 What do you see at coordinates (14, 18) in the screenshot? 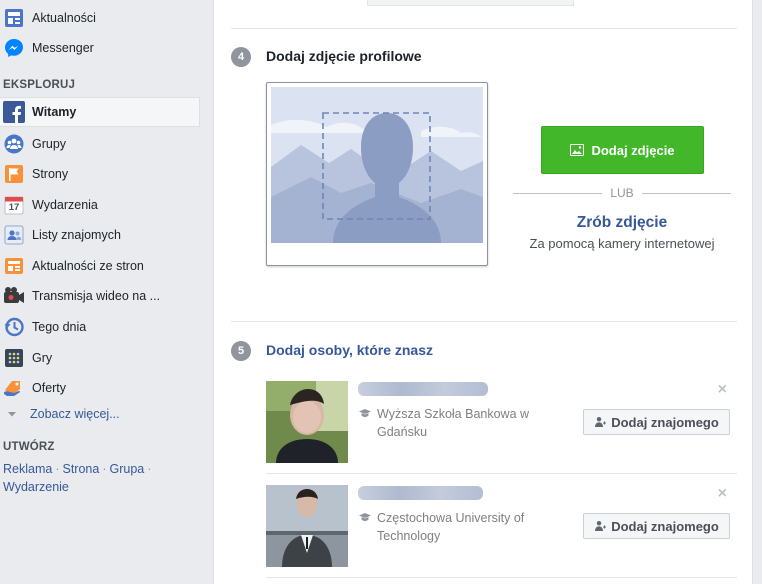
I see `news-feed-icon` at bounding box center [14, 18].